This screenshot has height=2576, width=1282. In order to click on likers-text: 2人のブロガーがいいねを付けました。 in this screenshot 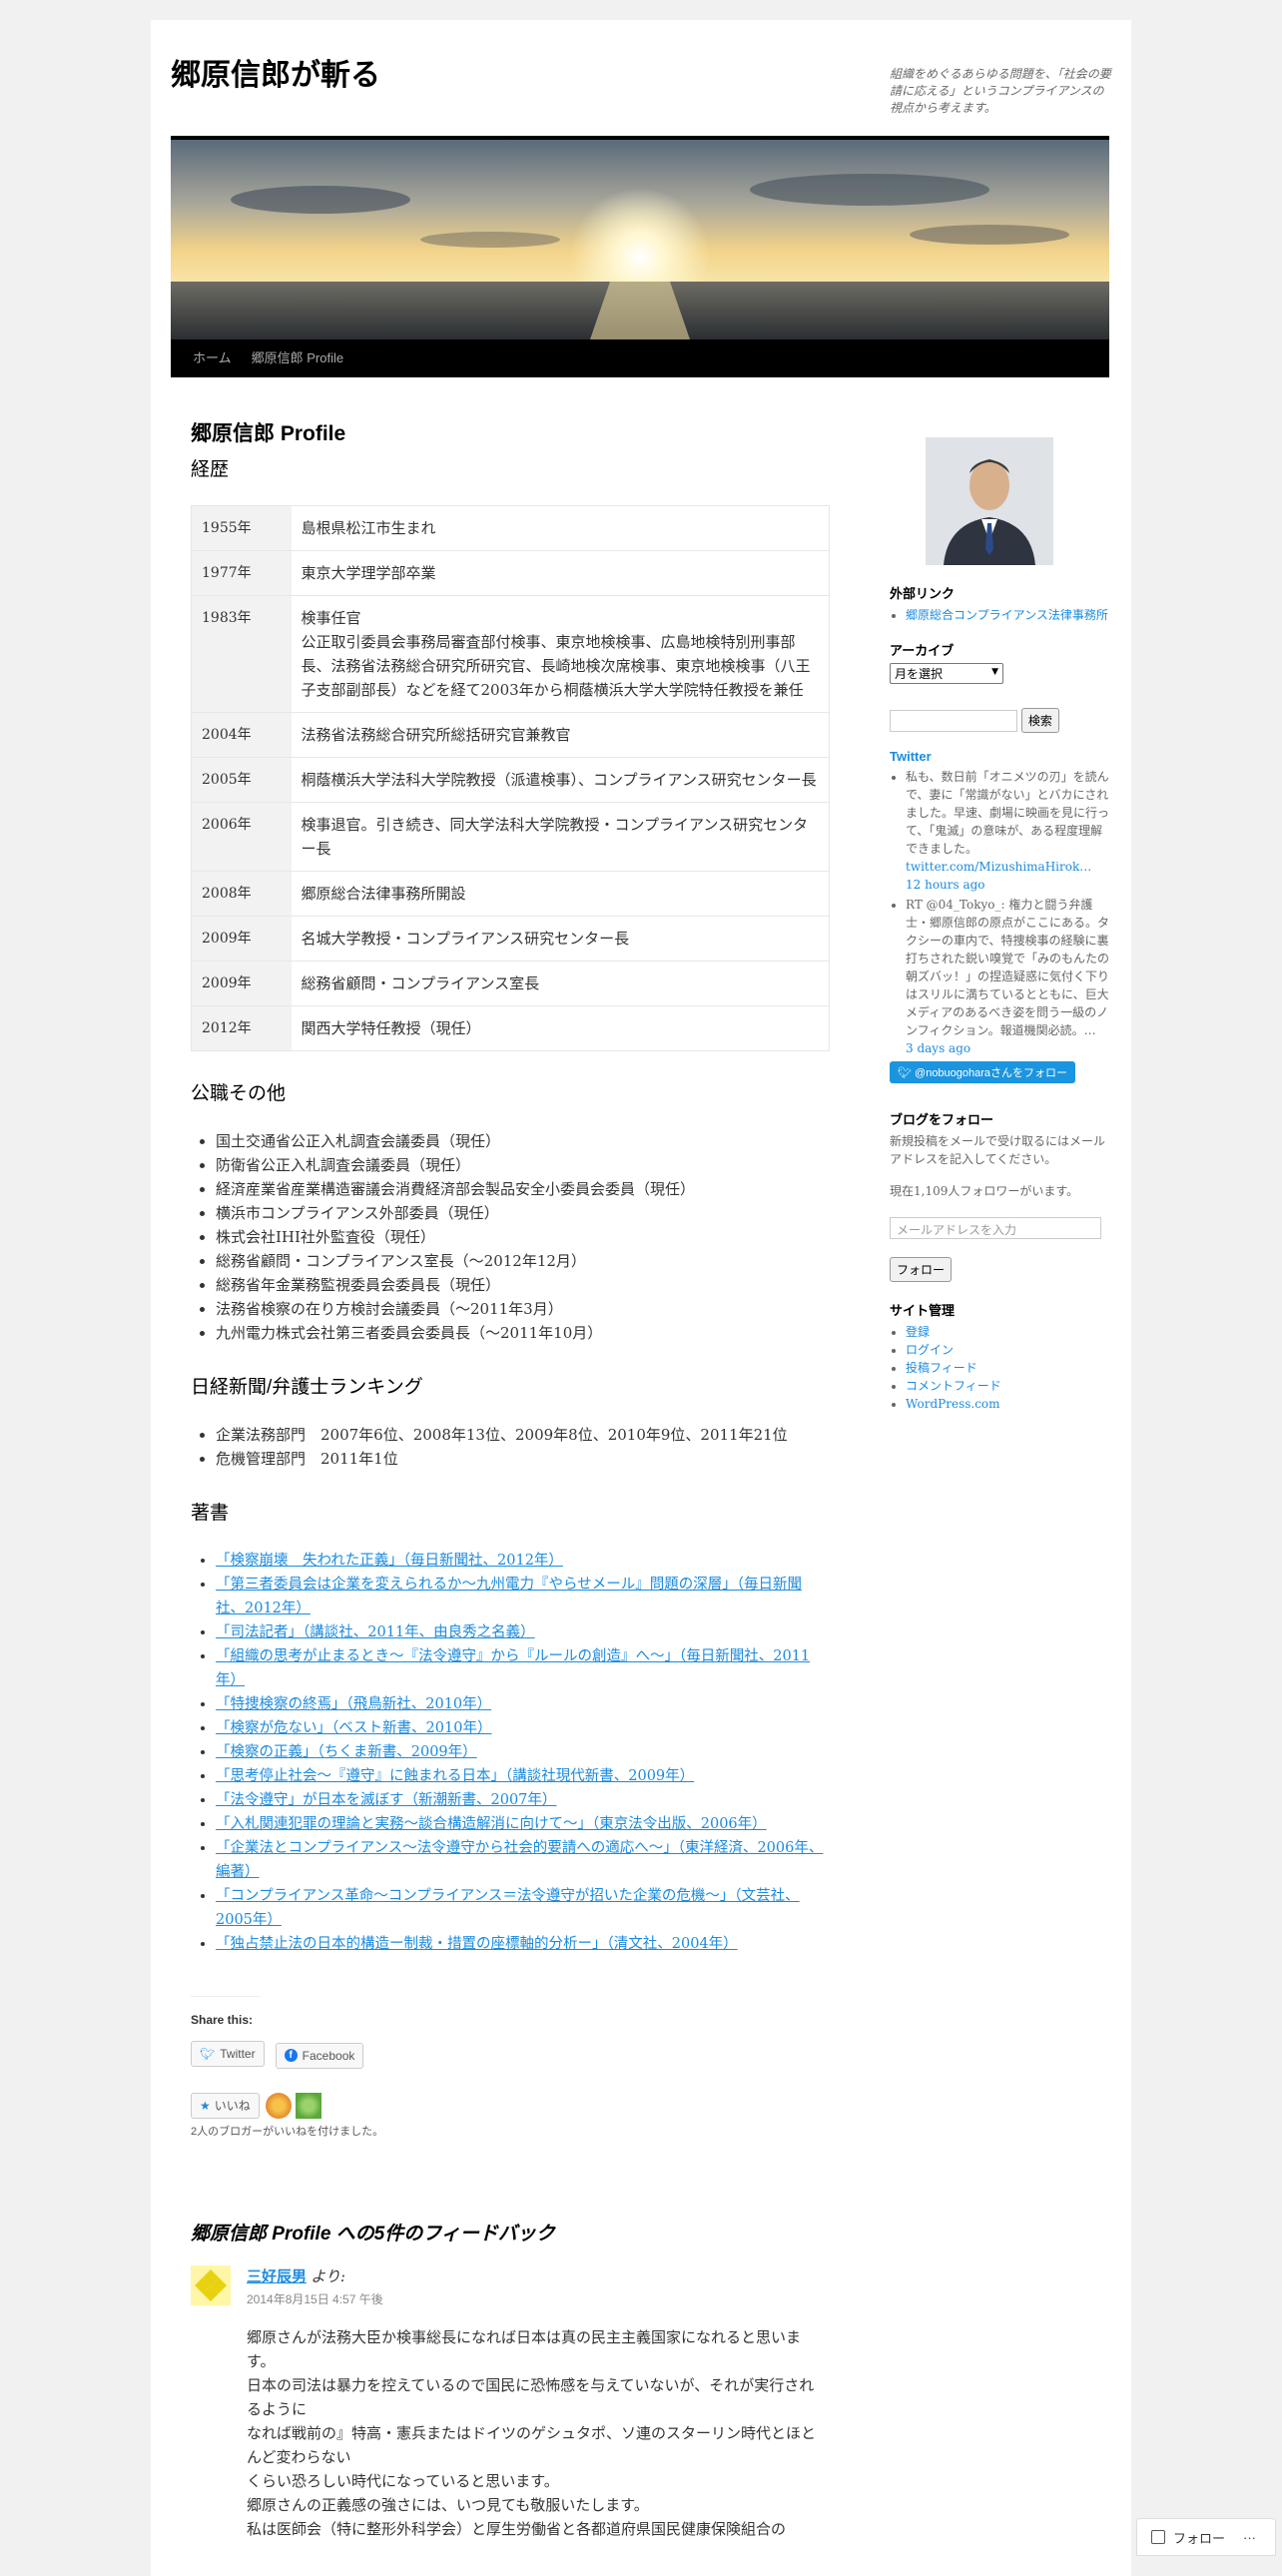, I will do `click(287, 2131)`.